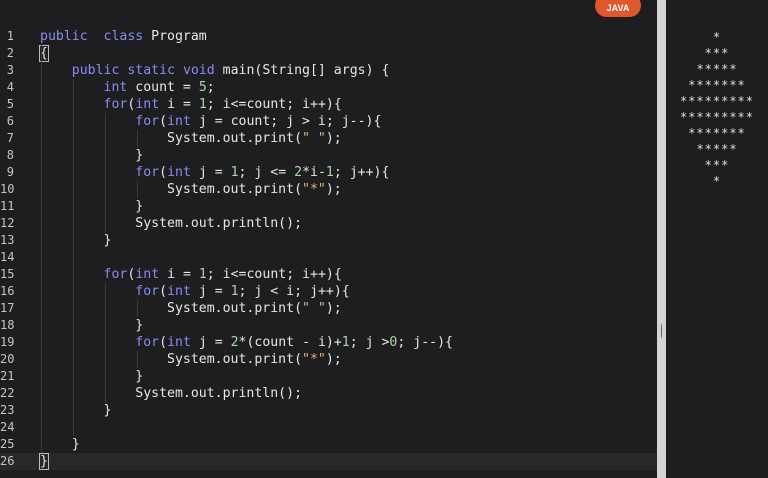 The width and height of the screenshot is (768, 478). What do you see at coordinates (202, 87) in the screenshot?
I see `code-token: 5` at bounding box center [202, 87].